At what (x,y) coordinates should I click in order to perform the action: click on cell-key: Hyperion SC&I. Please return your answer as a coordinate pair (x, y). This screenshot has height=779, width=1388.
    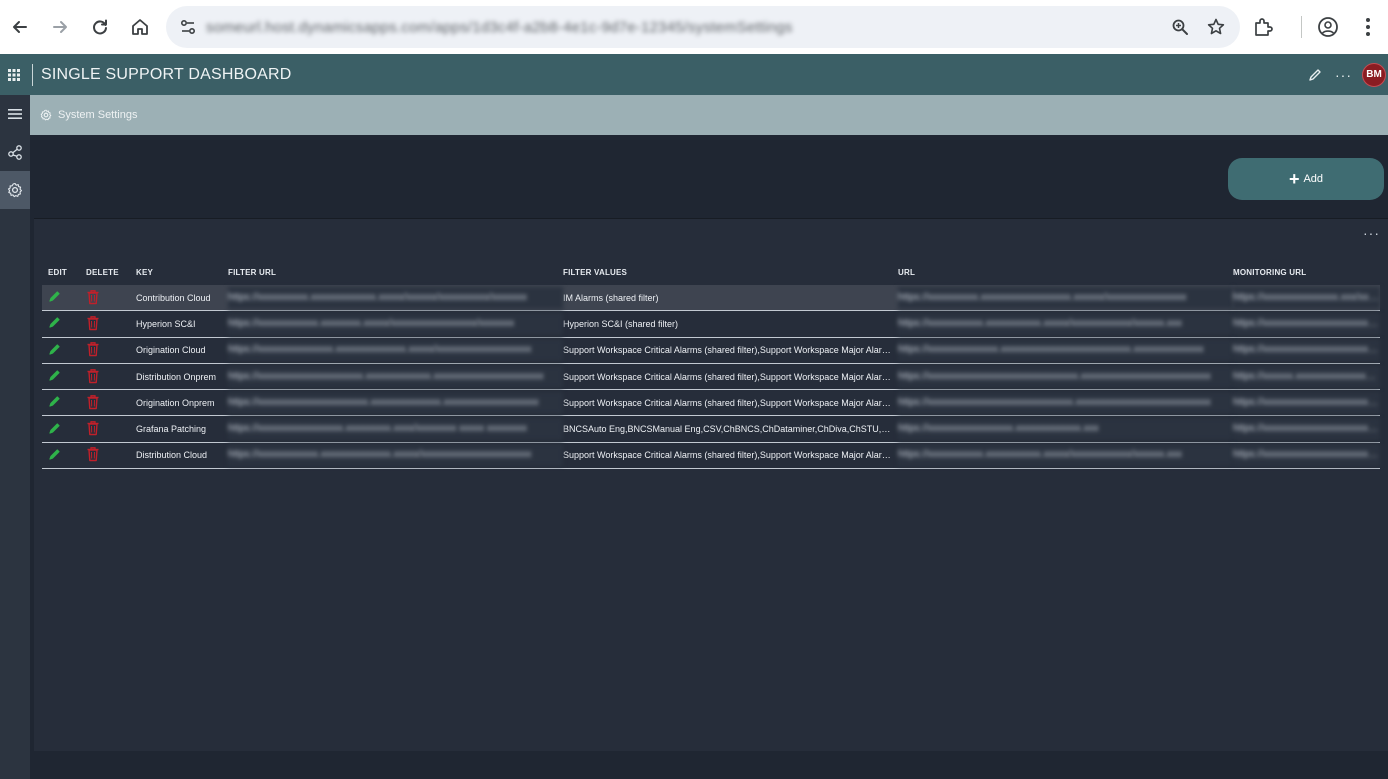
    Looking at the image, I should click on (166, 323).